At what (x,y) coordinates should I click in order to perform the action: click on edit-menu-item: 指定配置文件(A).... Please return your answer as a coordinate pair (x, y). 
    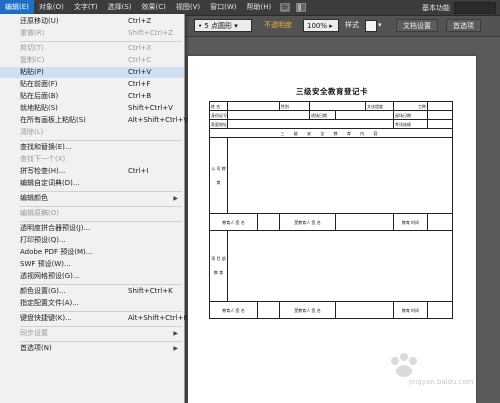
    Looking at the image, I should click on (92, 303).